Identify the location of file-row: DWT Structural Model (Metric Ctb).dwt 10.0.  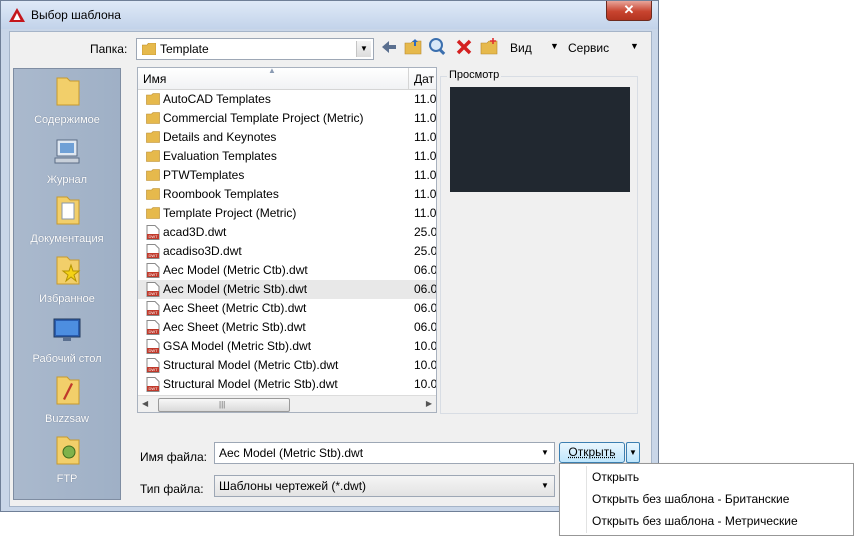
(287, 365).